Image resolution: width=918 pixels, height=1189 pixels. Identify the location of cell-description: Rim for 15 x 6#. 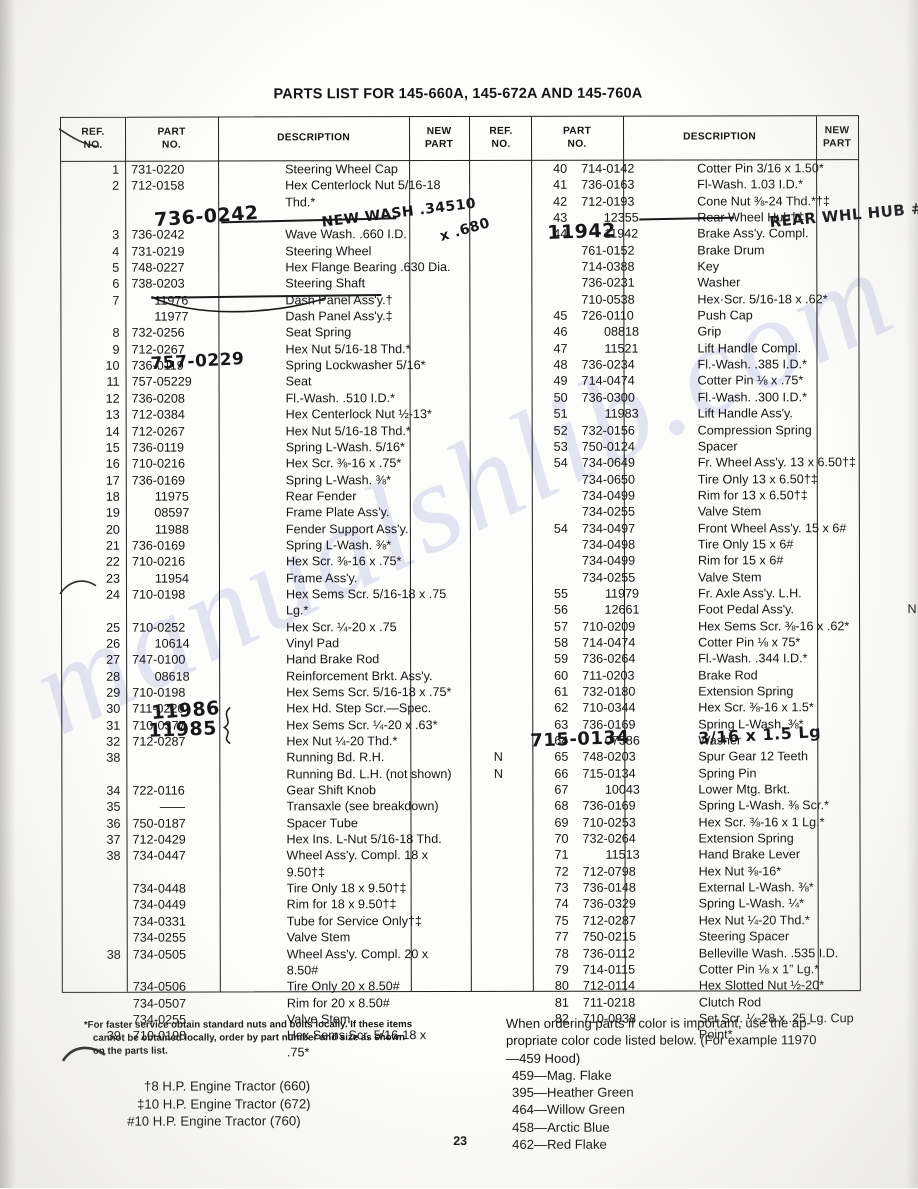
(740, 561).